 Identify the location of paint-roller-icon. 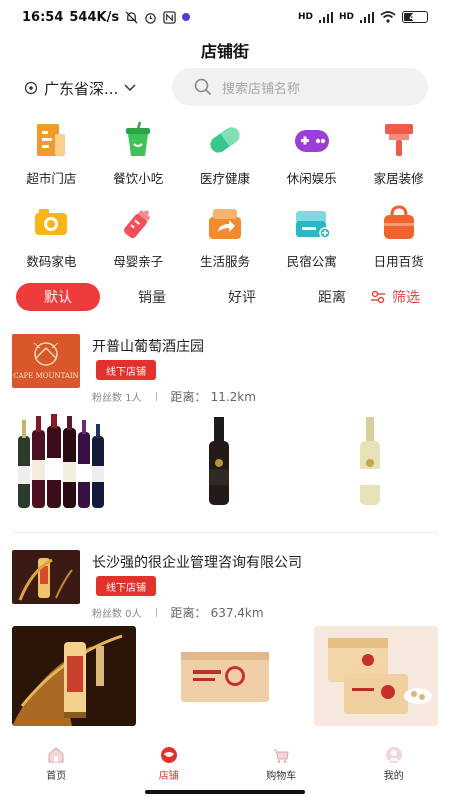
(399, 140).